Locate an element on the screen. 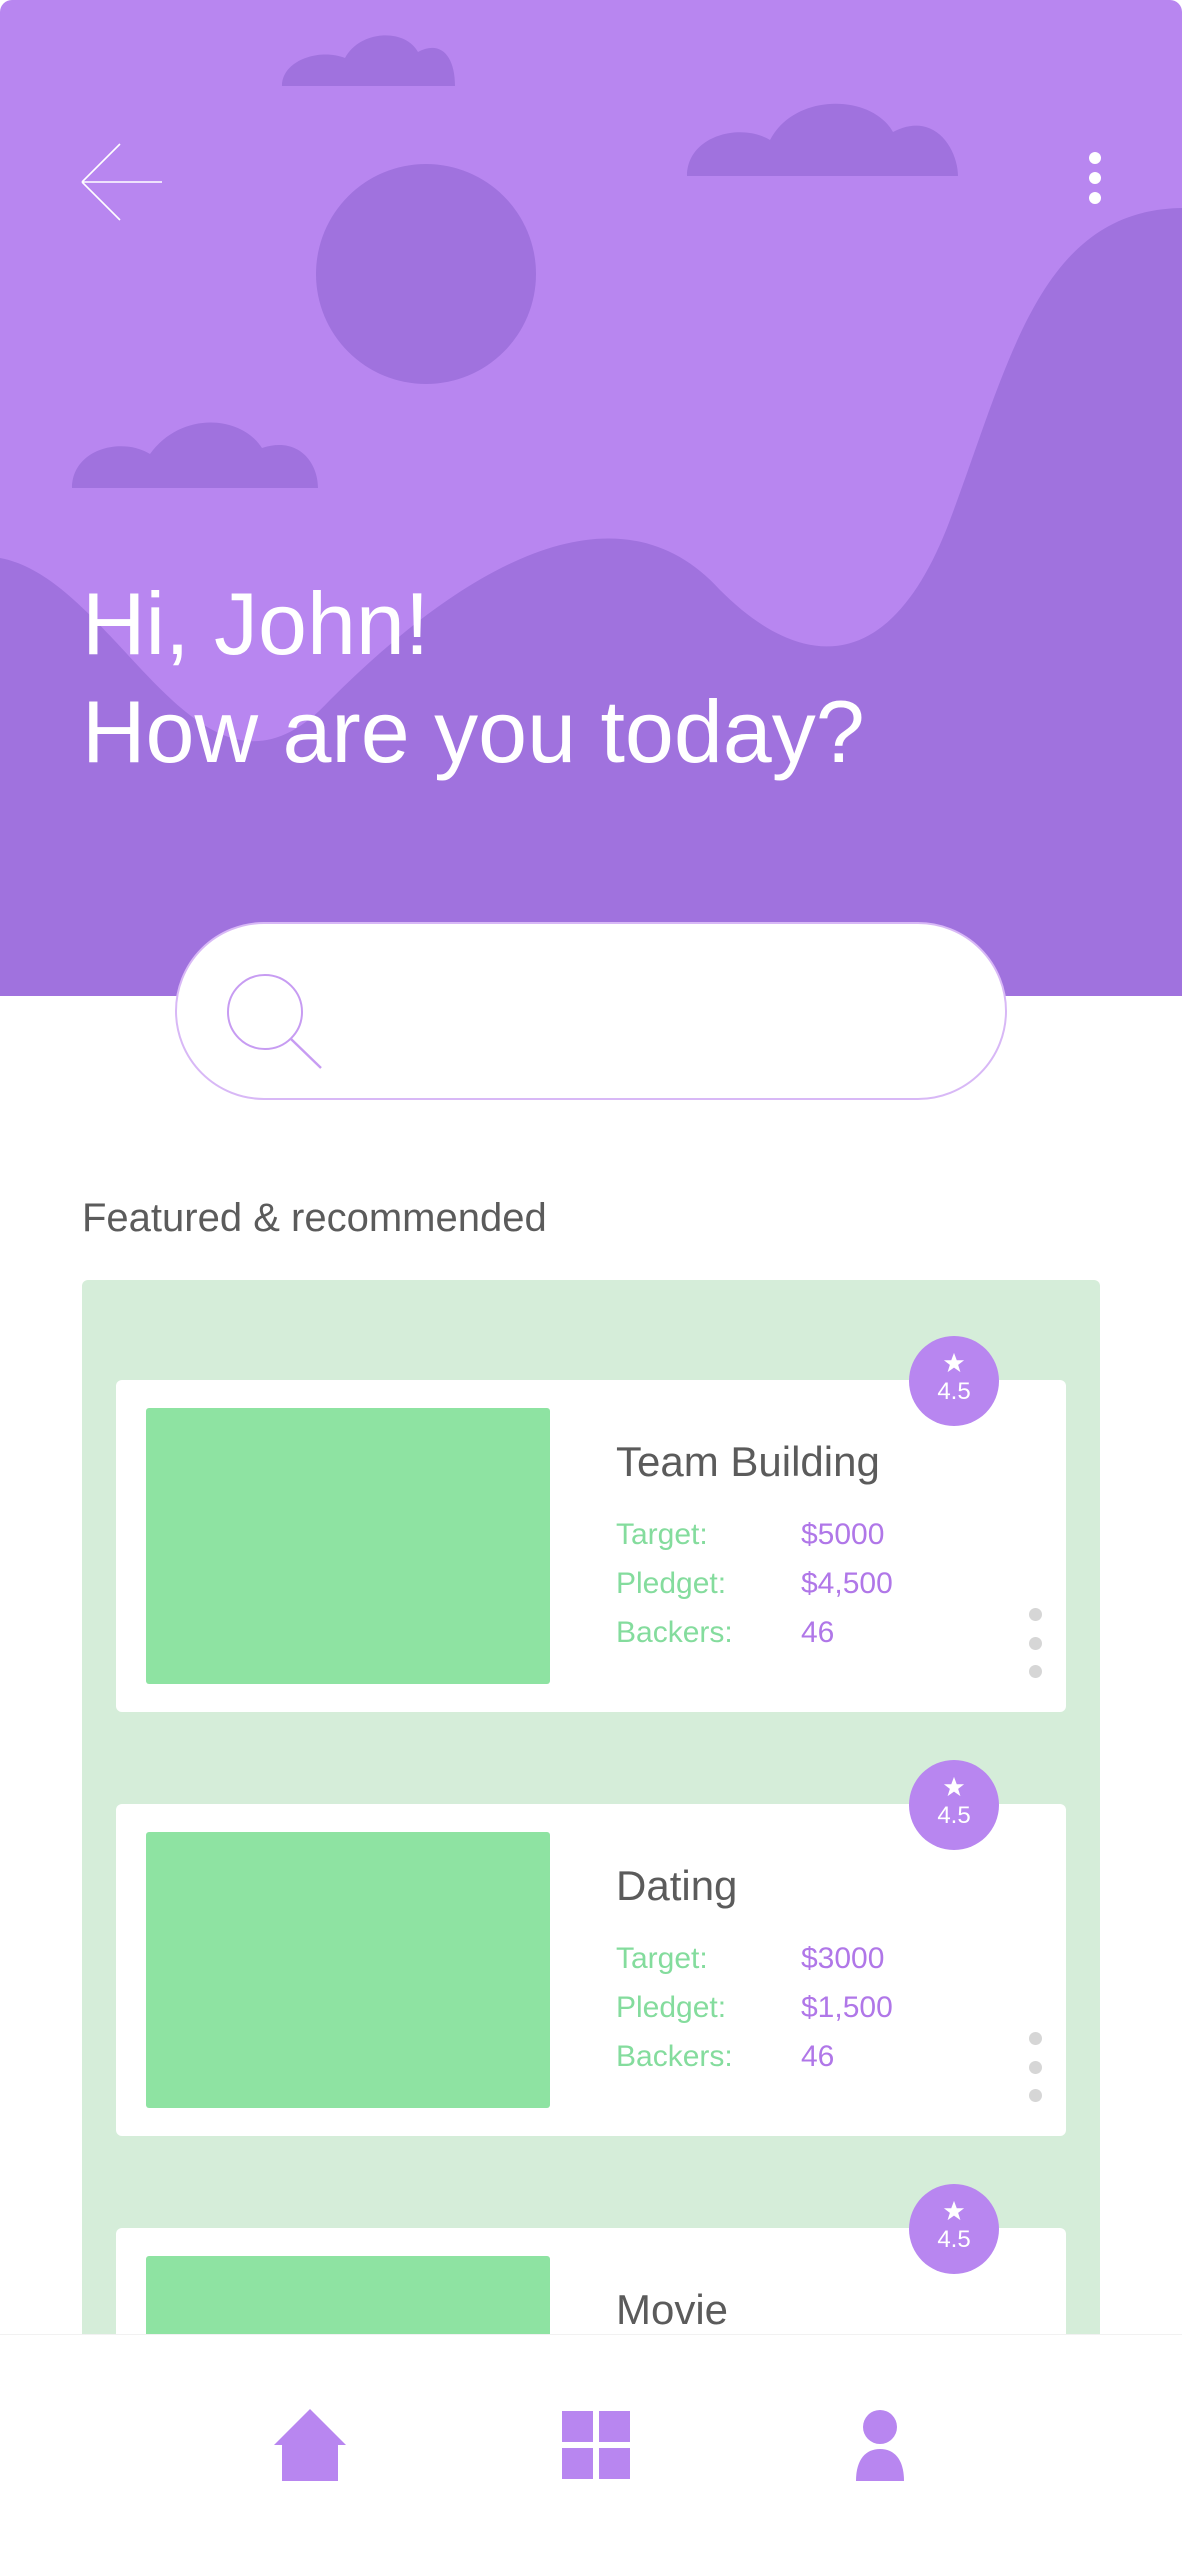  nav-profile is located at coordinates (880, 2445).